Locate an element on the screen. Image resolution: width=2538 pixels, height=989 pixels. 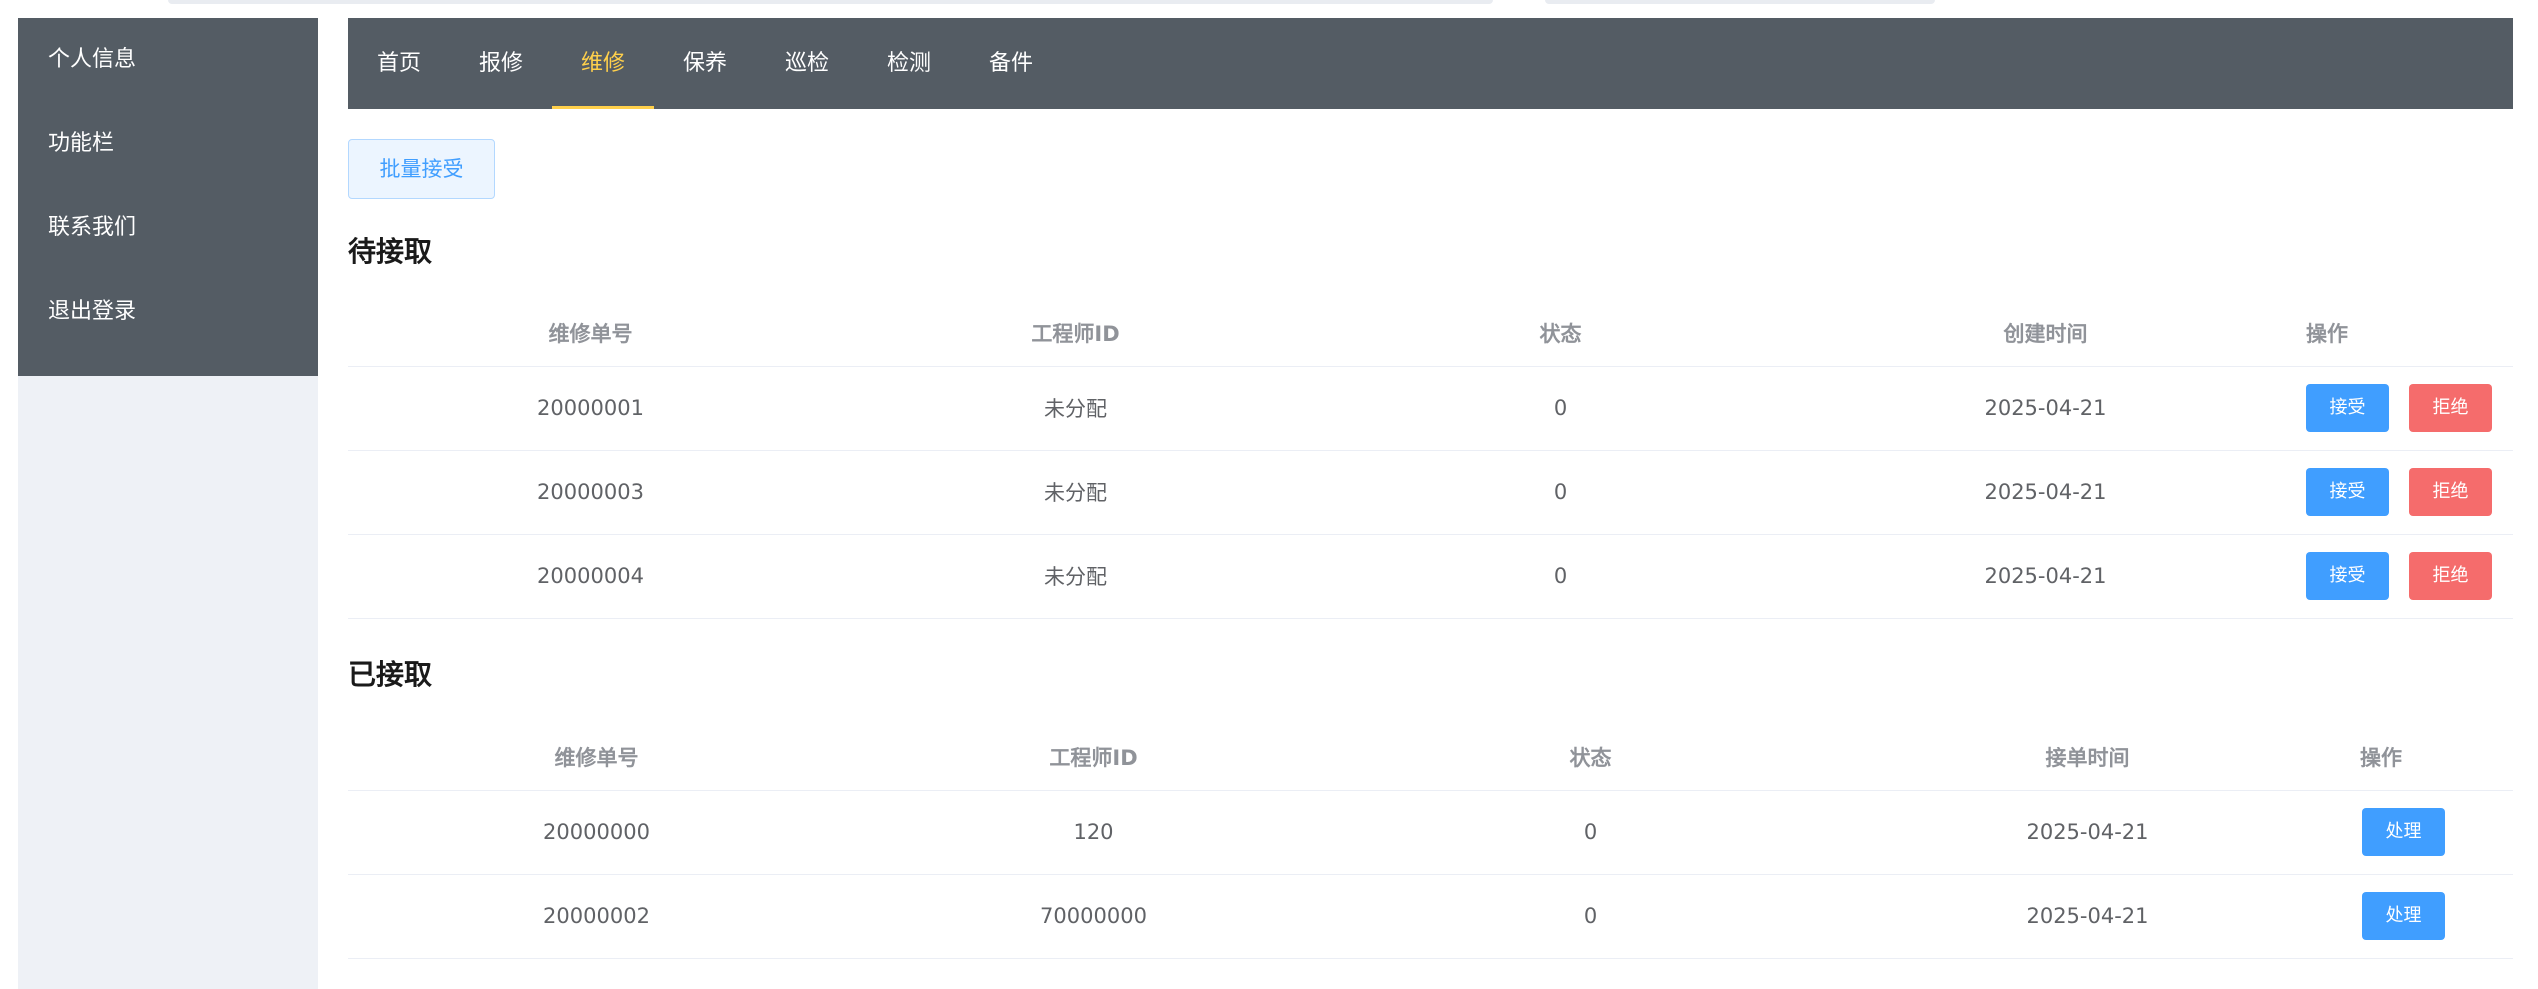
cell-order-id: 20000001 is located at coordinates (590, 408).